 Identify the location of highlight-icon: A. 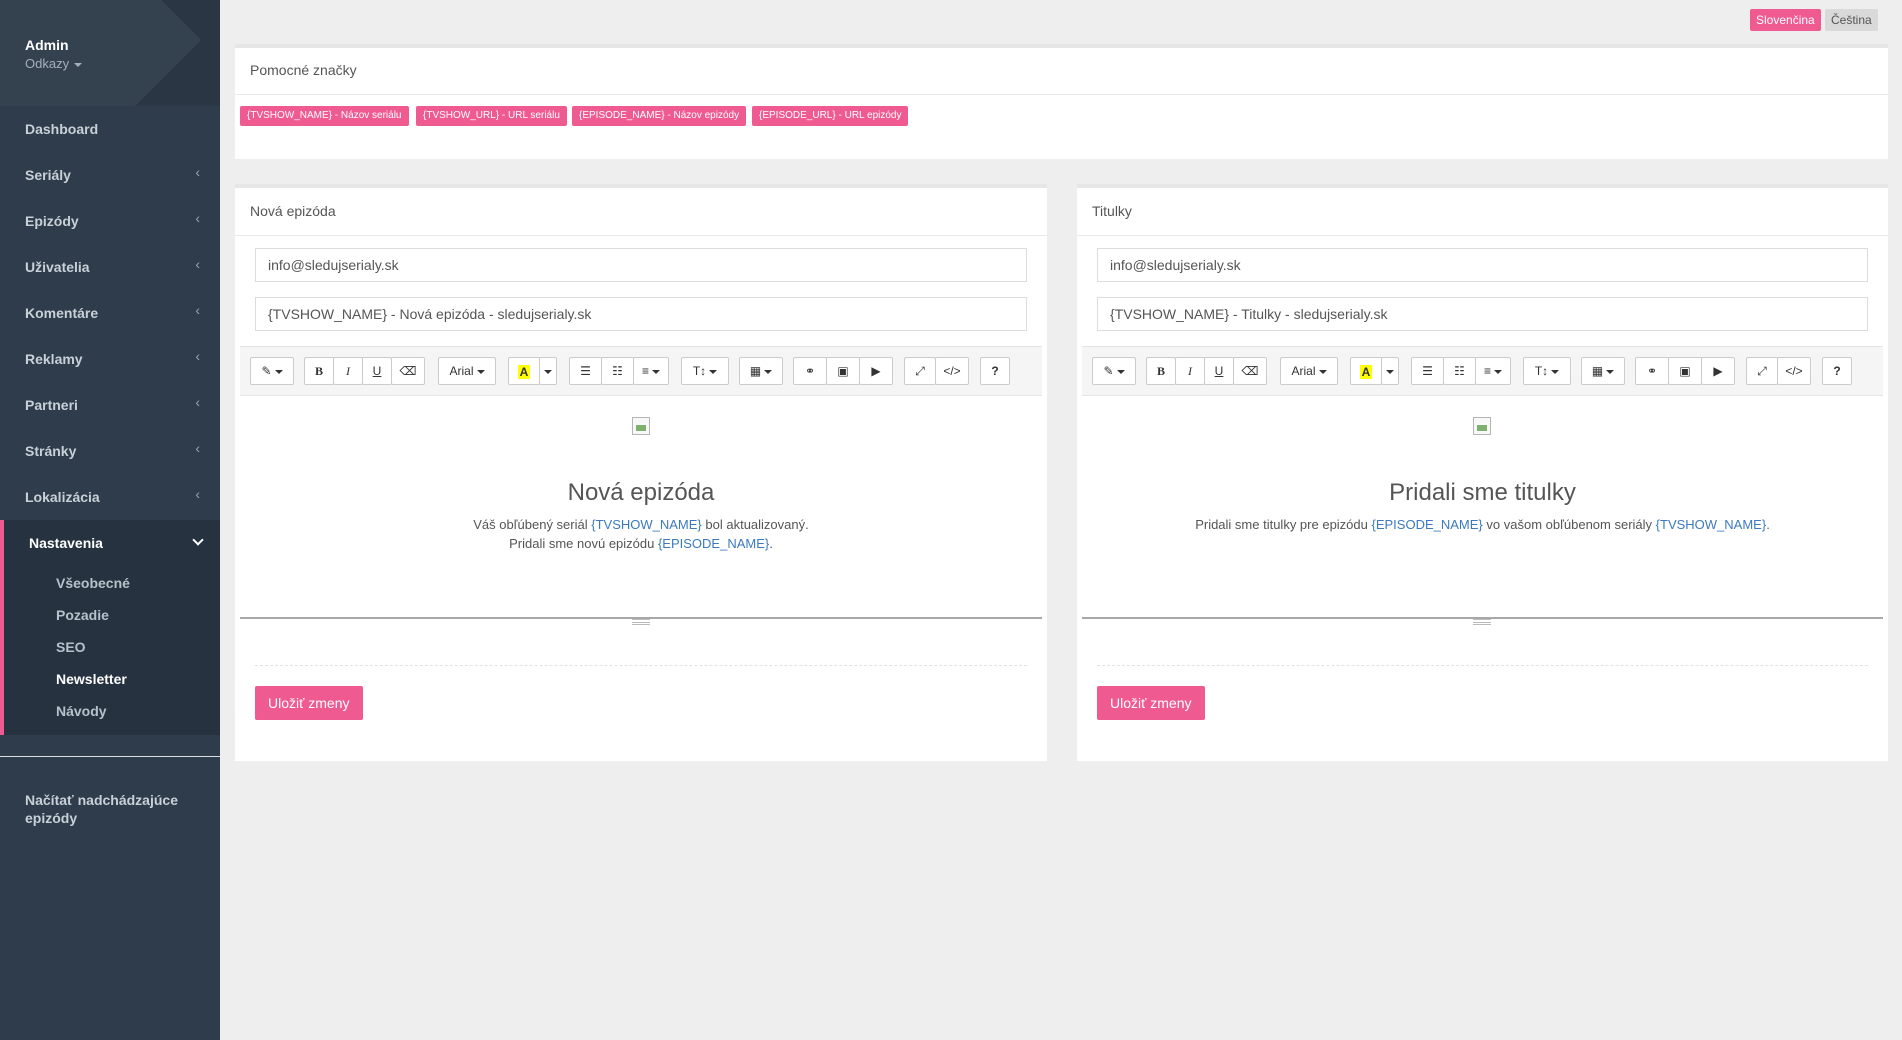
(1366, 371).